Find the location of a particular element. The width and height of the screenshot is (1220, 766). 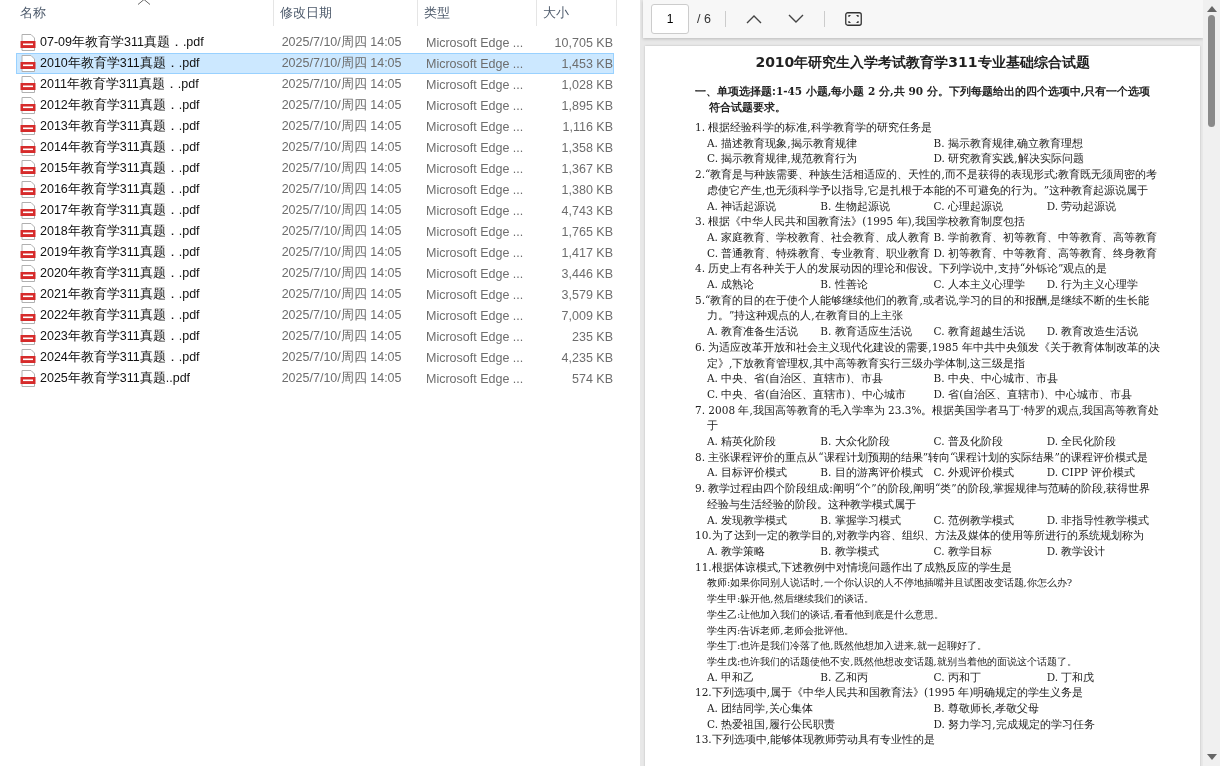

answer-option: A. 发现教学模式 is located at coordinates (764, 520).